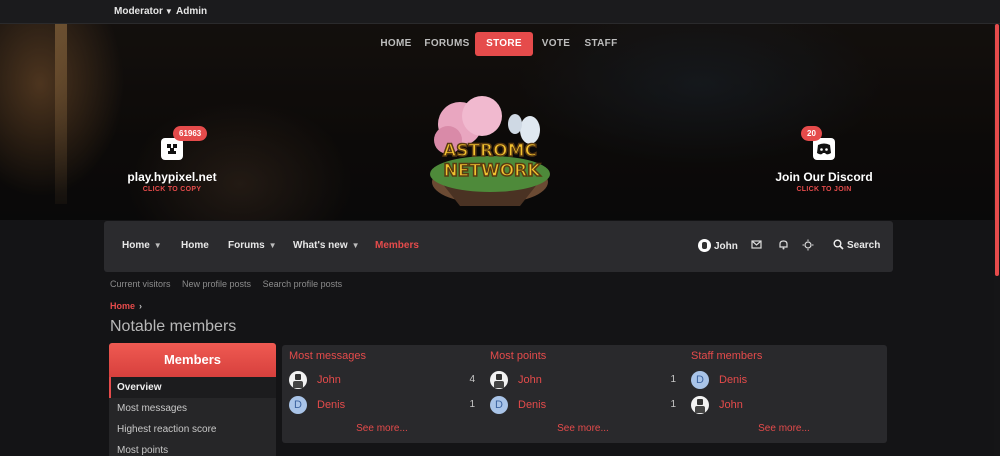 Image resolution: width=1000 pixels, height=456 pixels. Describe the element at coordinates (447, 44) in the screenshot. I see `topnav-forums: FORUMS` at that location.